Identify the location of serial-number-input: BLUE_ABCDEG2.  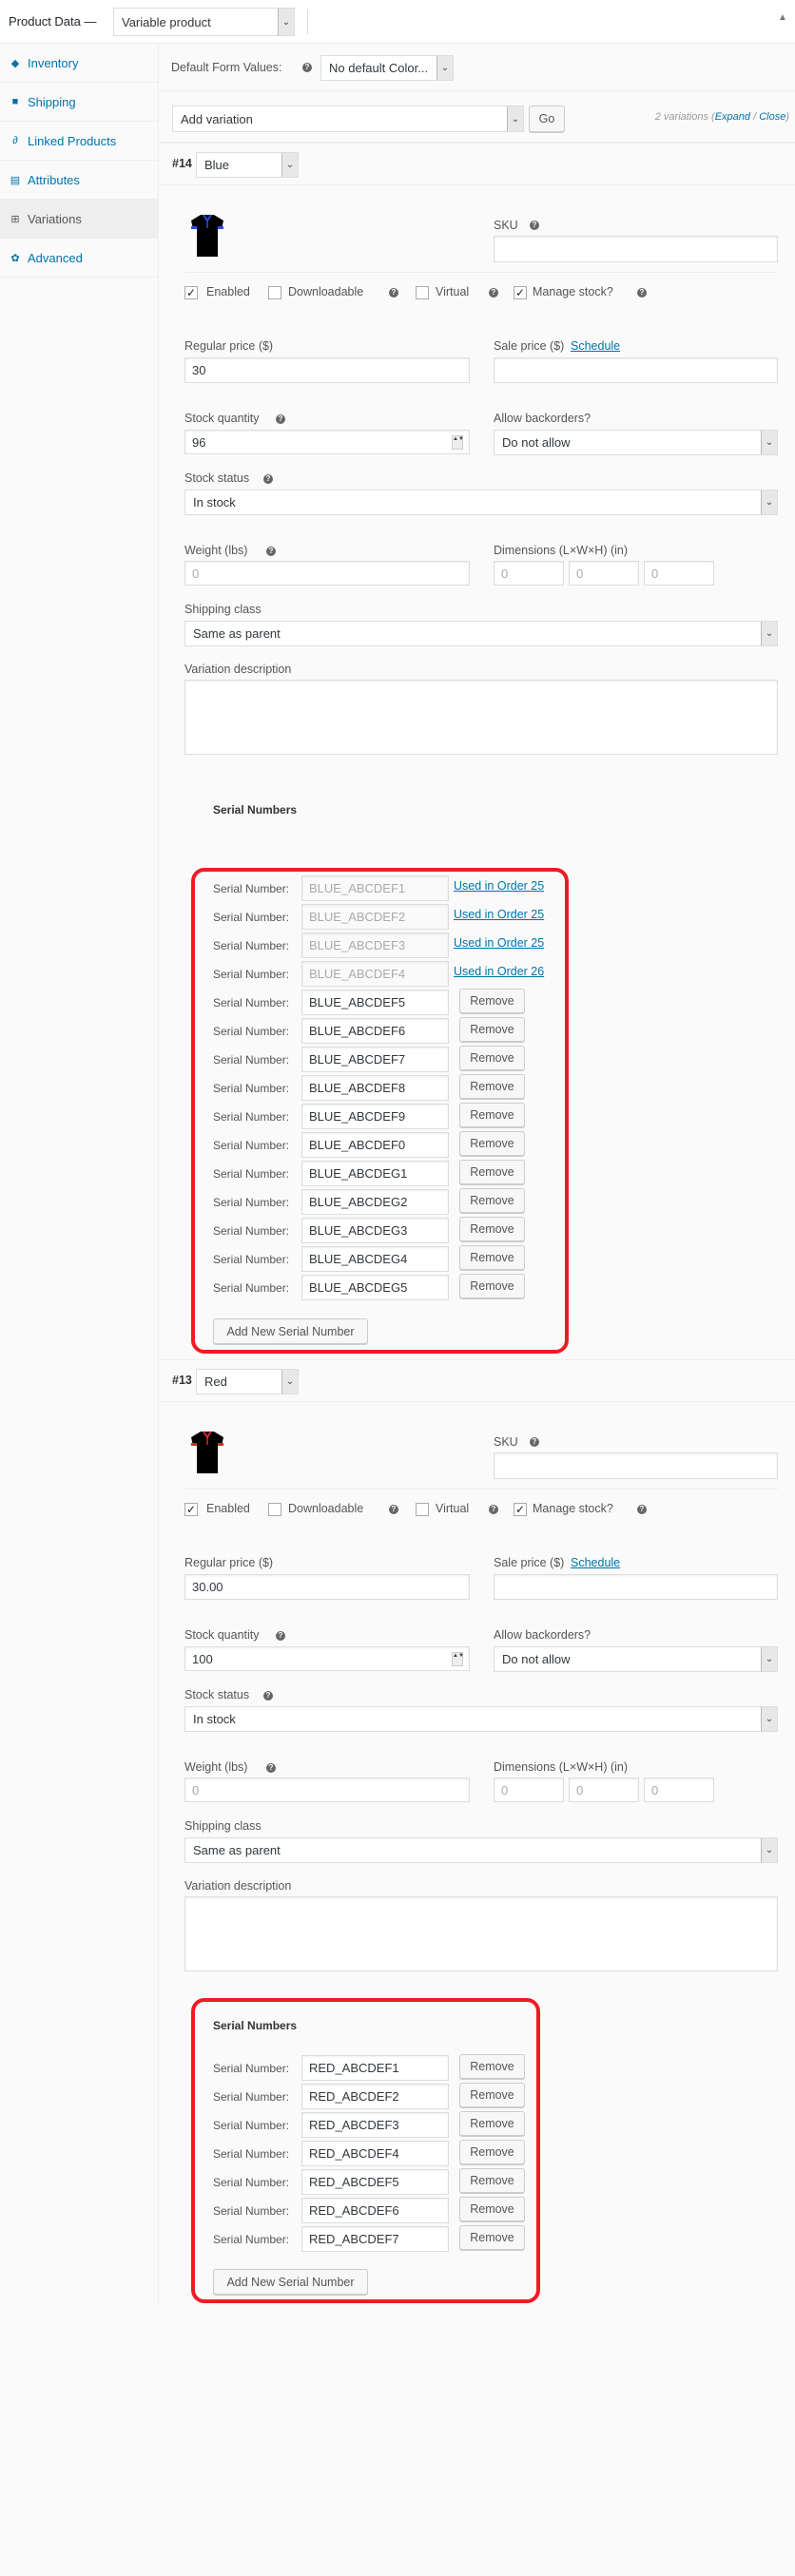
(375, 1202).